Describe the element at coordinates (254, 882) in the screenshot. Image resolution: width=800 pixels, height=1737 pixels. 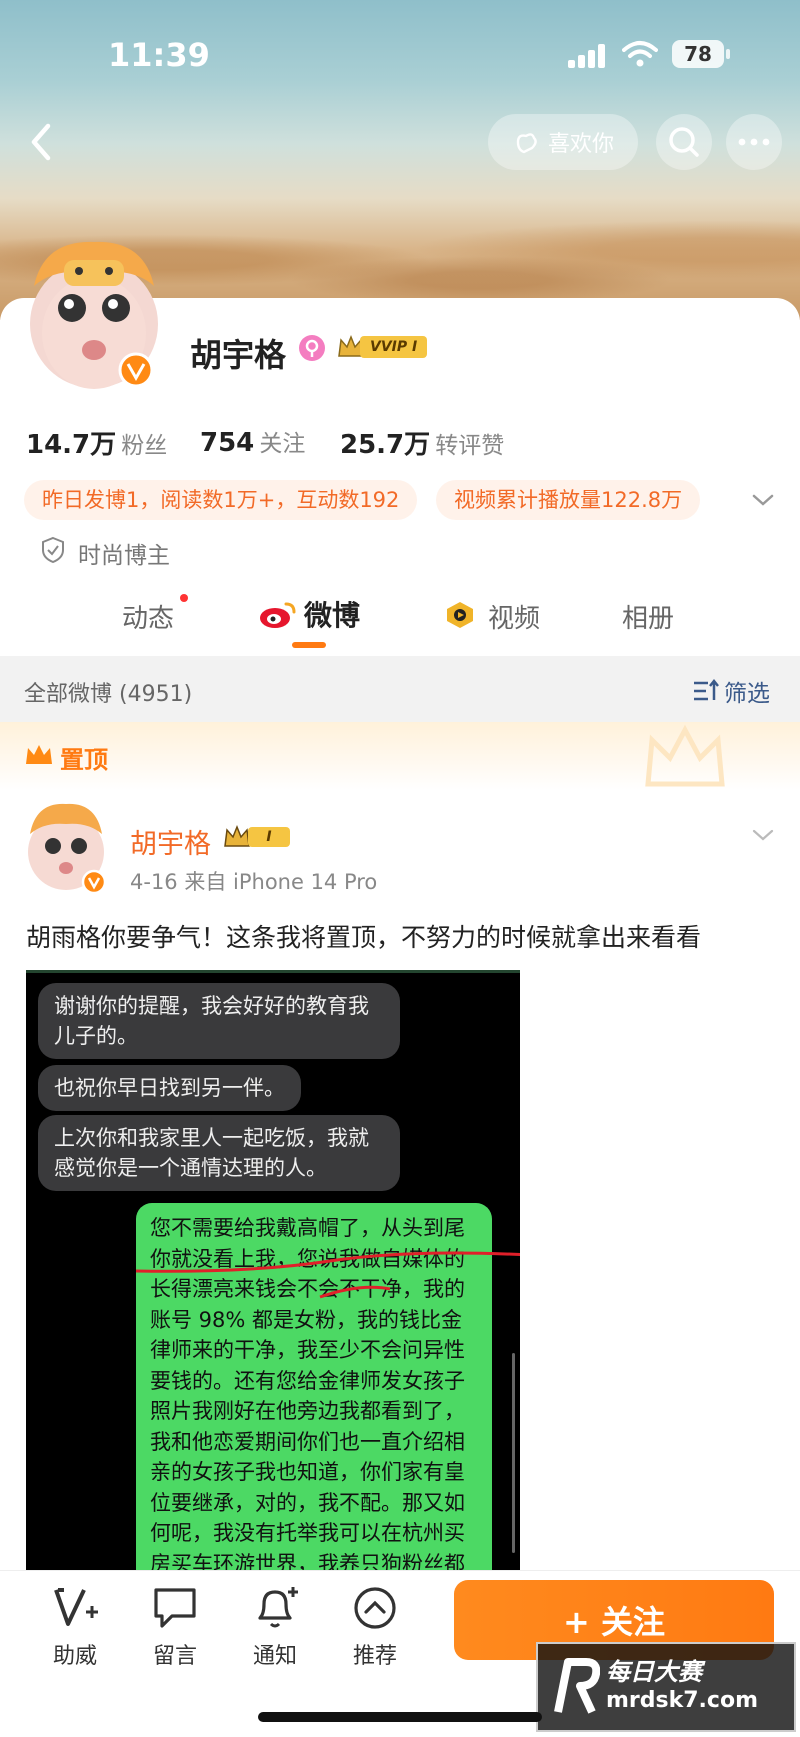
I see `post-meta: 4-16 来自 iPhone 14 Pro` at that location.